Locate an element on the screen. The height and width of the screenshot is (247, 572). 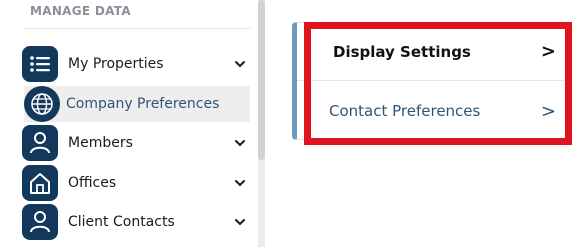
display-settings-link: Display Settings > is located at coordinates (434, 52).